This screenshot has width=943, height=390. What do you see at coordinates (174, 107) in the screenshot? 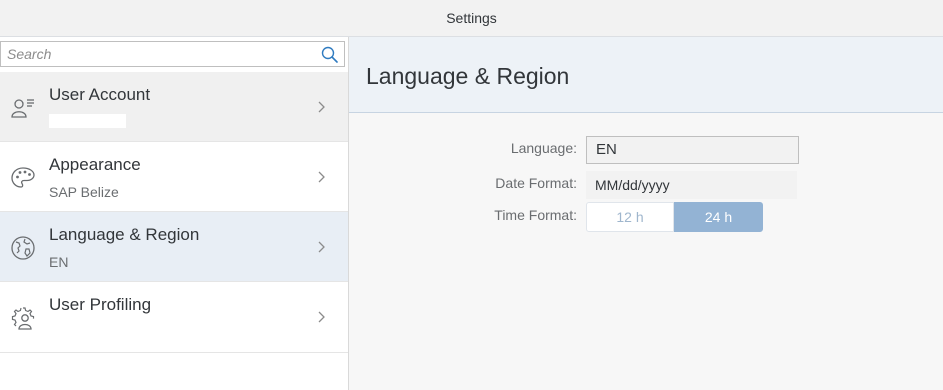
I see `sidebar-item-user-account: User Account` at bounding box center [174, 107].